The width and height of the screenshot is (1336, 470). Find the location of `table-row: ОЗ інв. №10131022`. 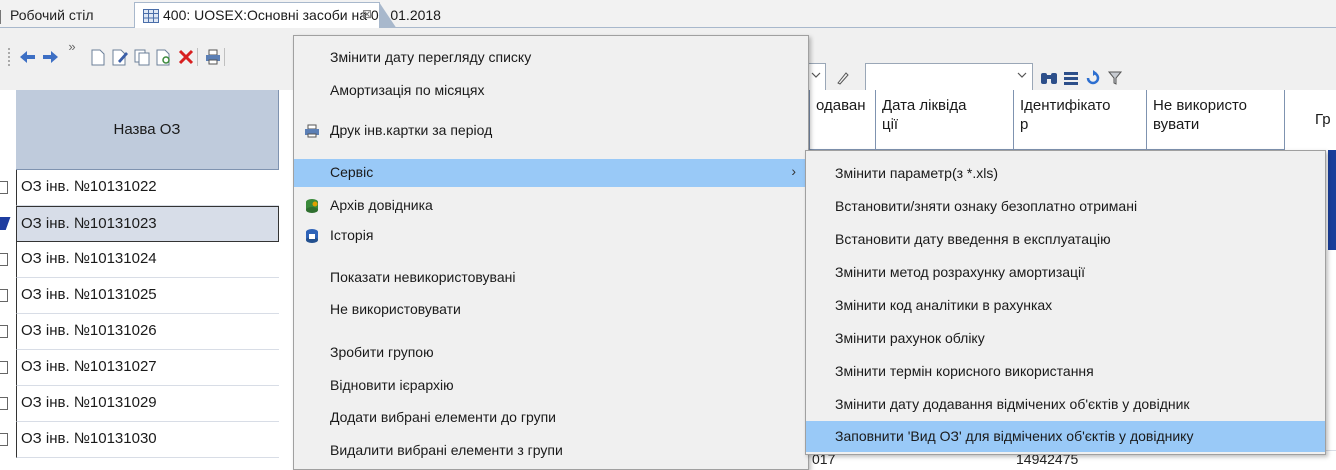

table-row: ОЗ інв. №10131022 is located at coordinates (150, 188).